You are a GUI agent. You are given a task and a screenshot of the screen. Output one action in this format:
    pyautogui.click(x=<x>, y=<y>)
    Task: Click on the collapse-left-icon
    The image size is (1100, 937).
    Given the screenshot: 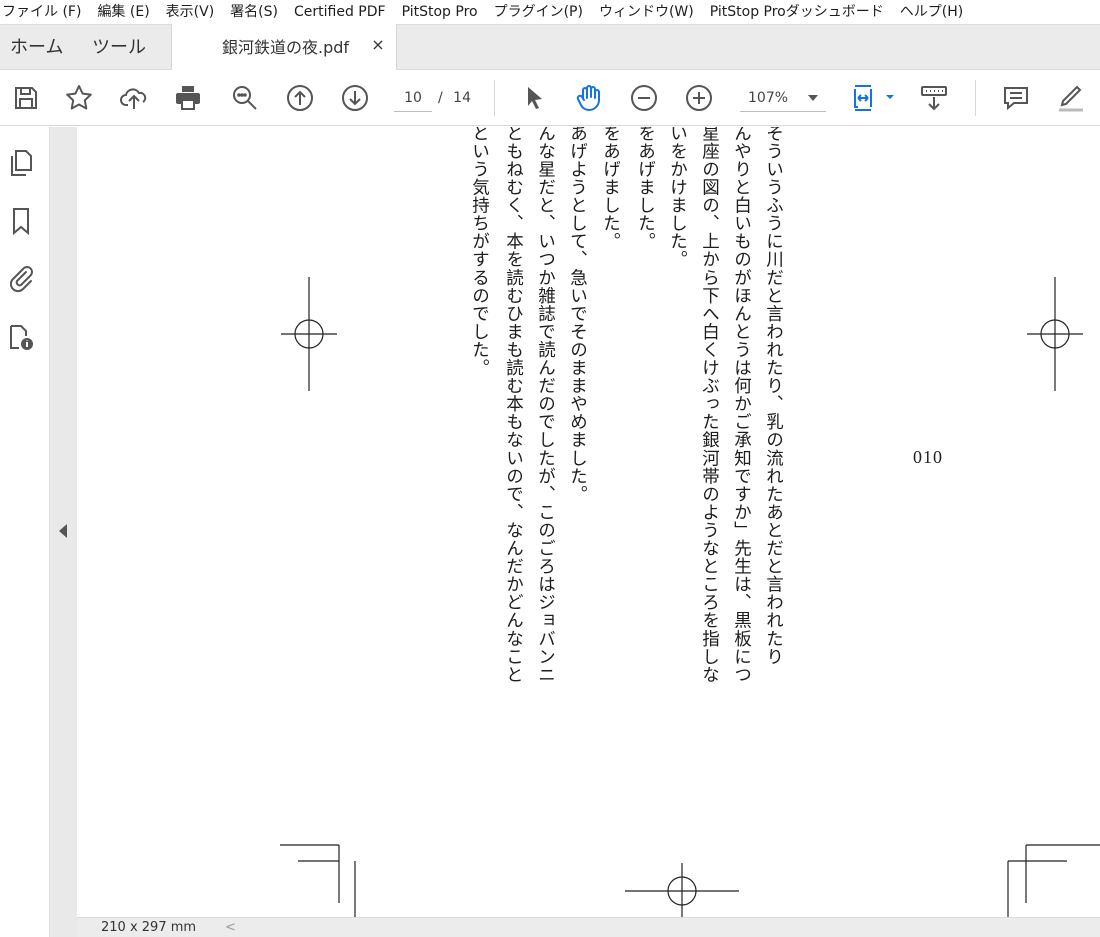 What is the action you would take?
    pyautogui.click(x=63, y=531)
    